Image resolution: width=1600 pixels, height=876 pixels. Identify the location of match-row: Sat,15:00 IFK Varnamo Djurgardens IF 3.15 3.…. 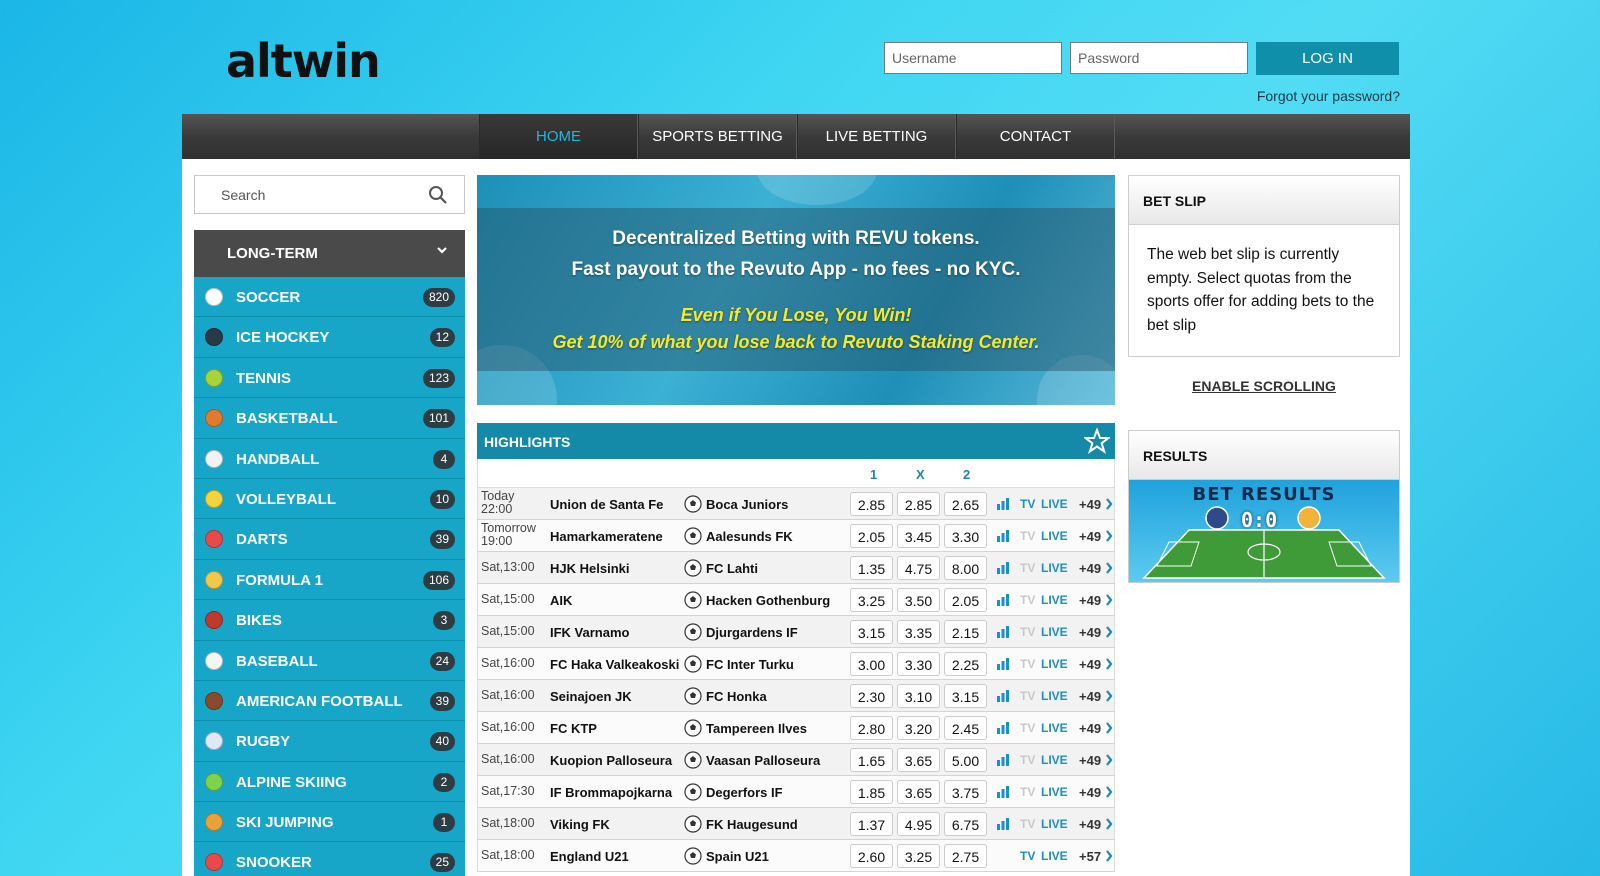
(796, 632).